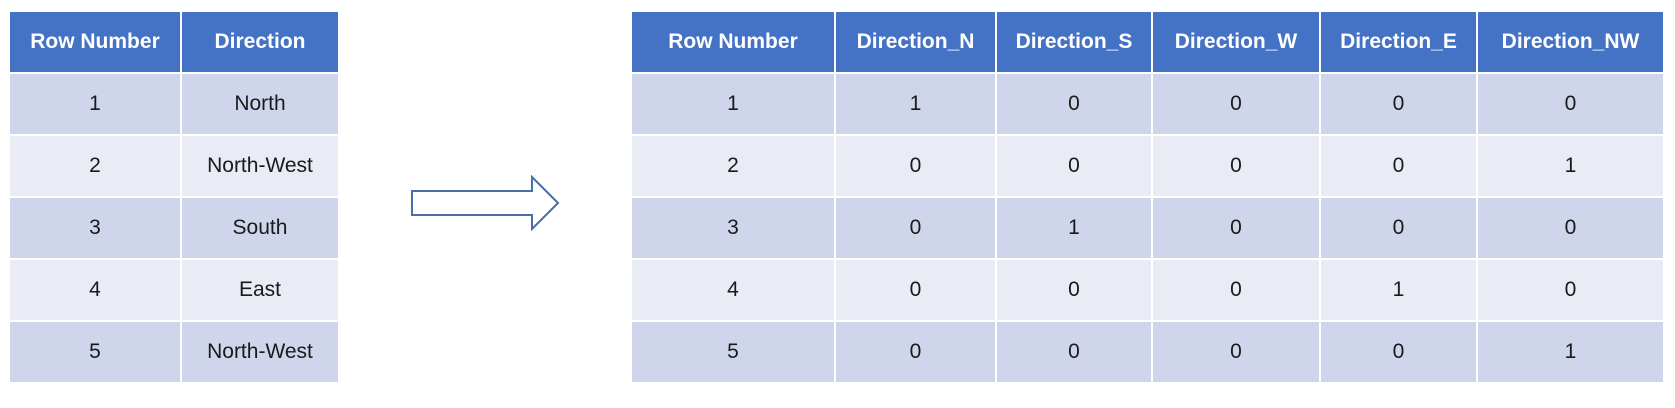 Image resolution: width=1675 pixels, height=408 pixels. What do you see at coordinates (1236, 42) in the screenshot?
I see `column-header-direction-w: Direction_W` at bounding box center [1236, 42].